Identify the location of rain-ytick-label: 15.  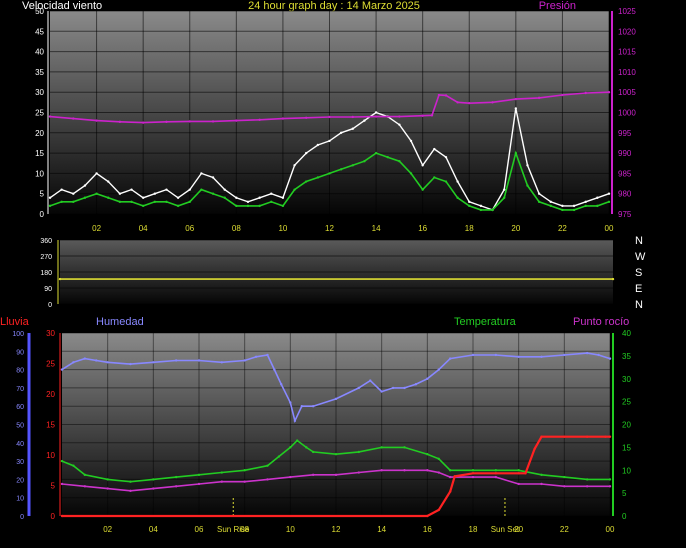
(50, 425).